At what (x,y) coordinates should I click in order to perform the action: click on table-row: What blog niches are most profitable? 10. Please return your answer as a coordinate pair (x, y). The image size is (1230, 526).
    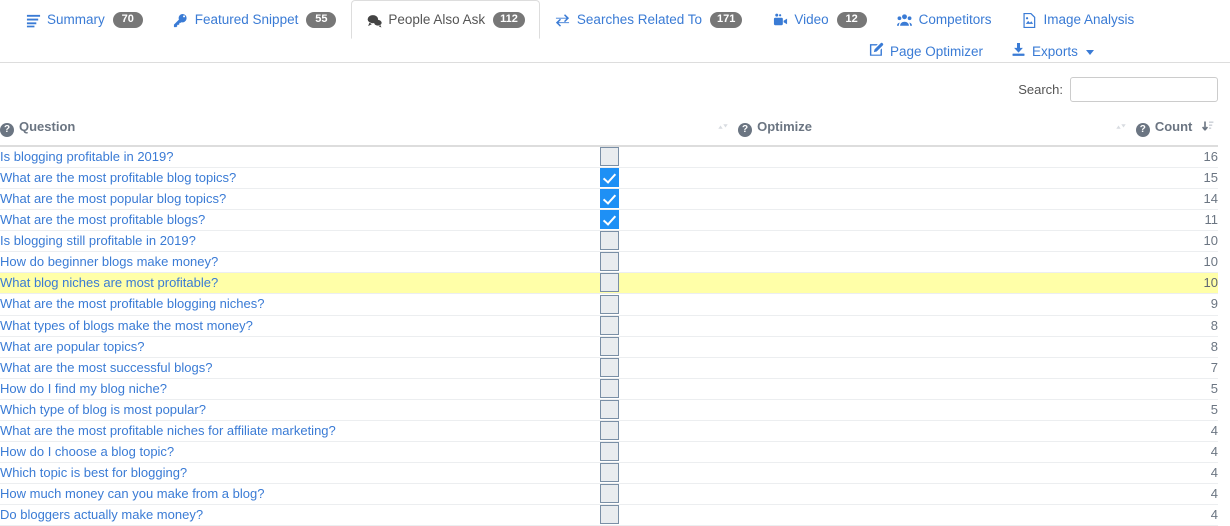
    Looking at the image, I should click on (609, 283).